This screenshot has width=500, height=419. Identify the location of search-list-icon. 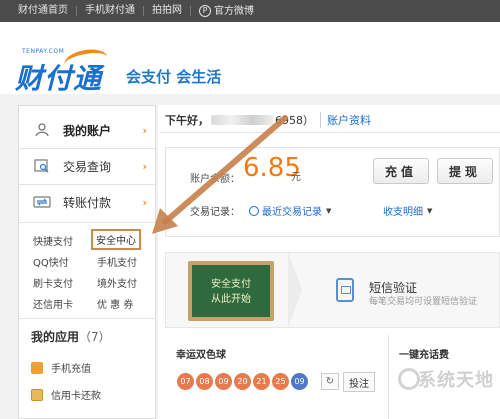
(42, 166).